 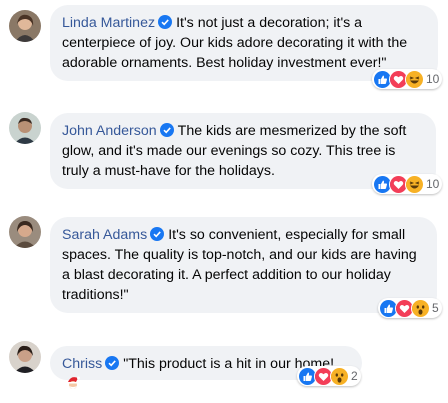 I want to click on reaction-count: 2, so click(x=354, y=376).